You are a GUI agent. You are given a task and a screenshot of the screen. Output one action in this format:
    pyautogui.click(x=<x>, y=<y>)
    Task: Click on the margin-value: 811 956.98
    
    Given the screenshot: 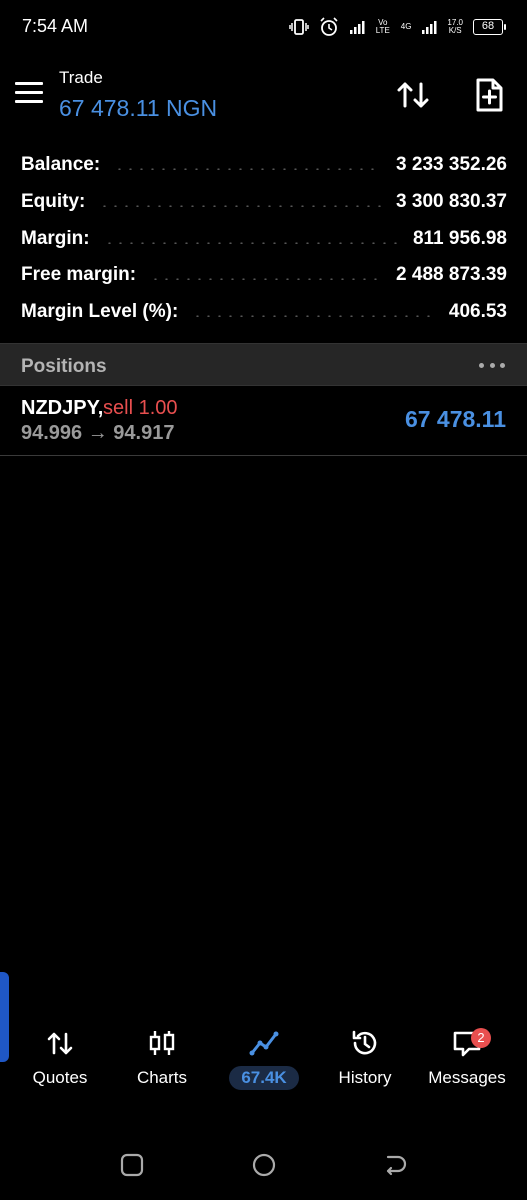 What is the action you would take?
    pyautogui.click(x=459, y=238)
    